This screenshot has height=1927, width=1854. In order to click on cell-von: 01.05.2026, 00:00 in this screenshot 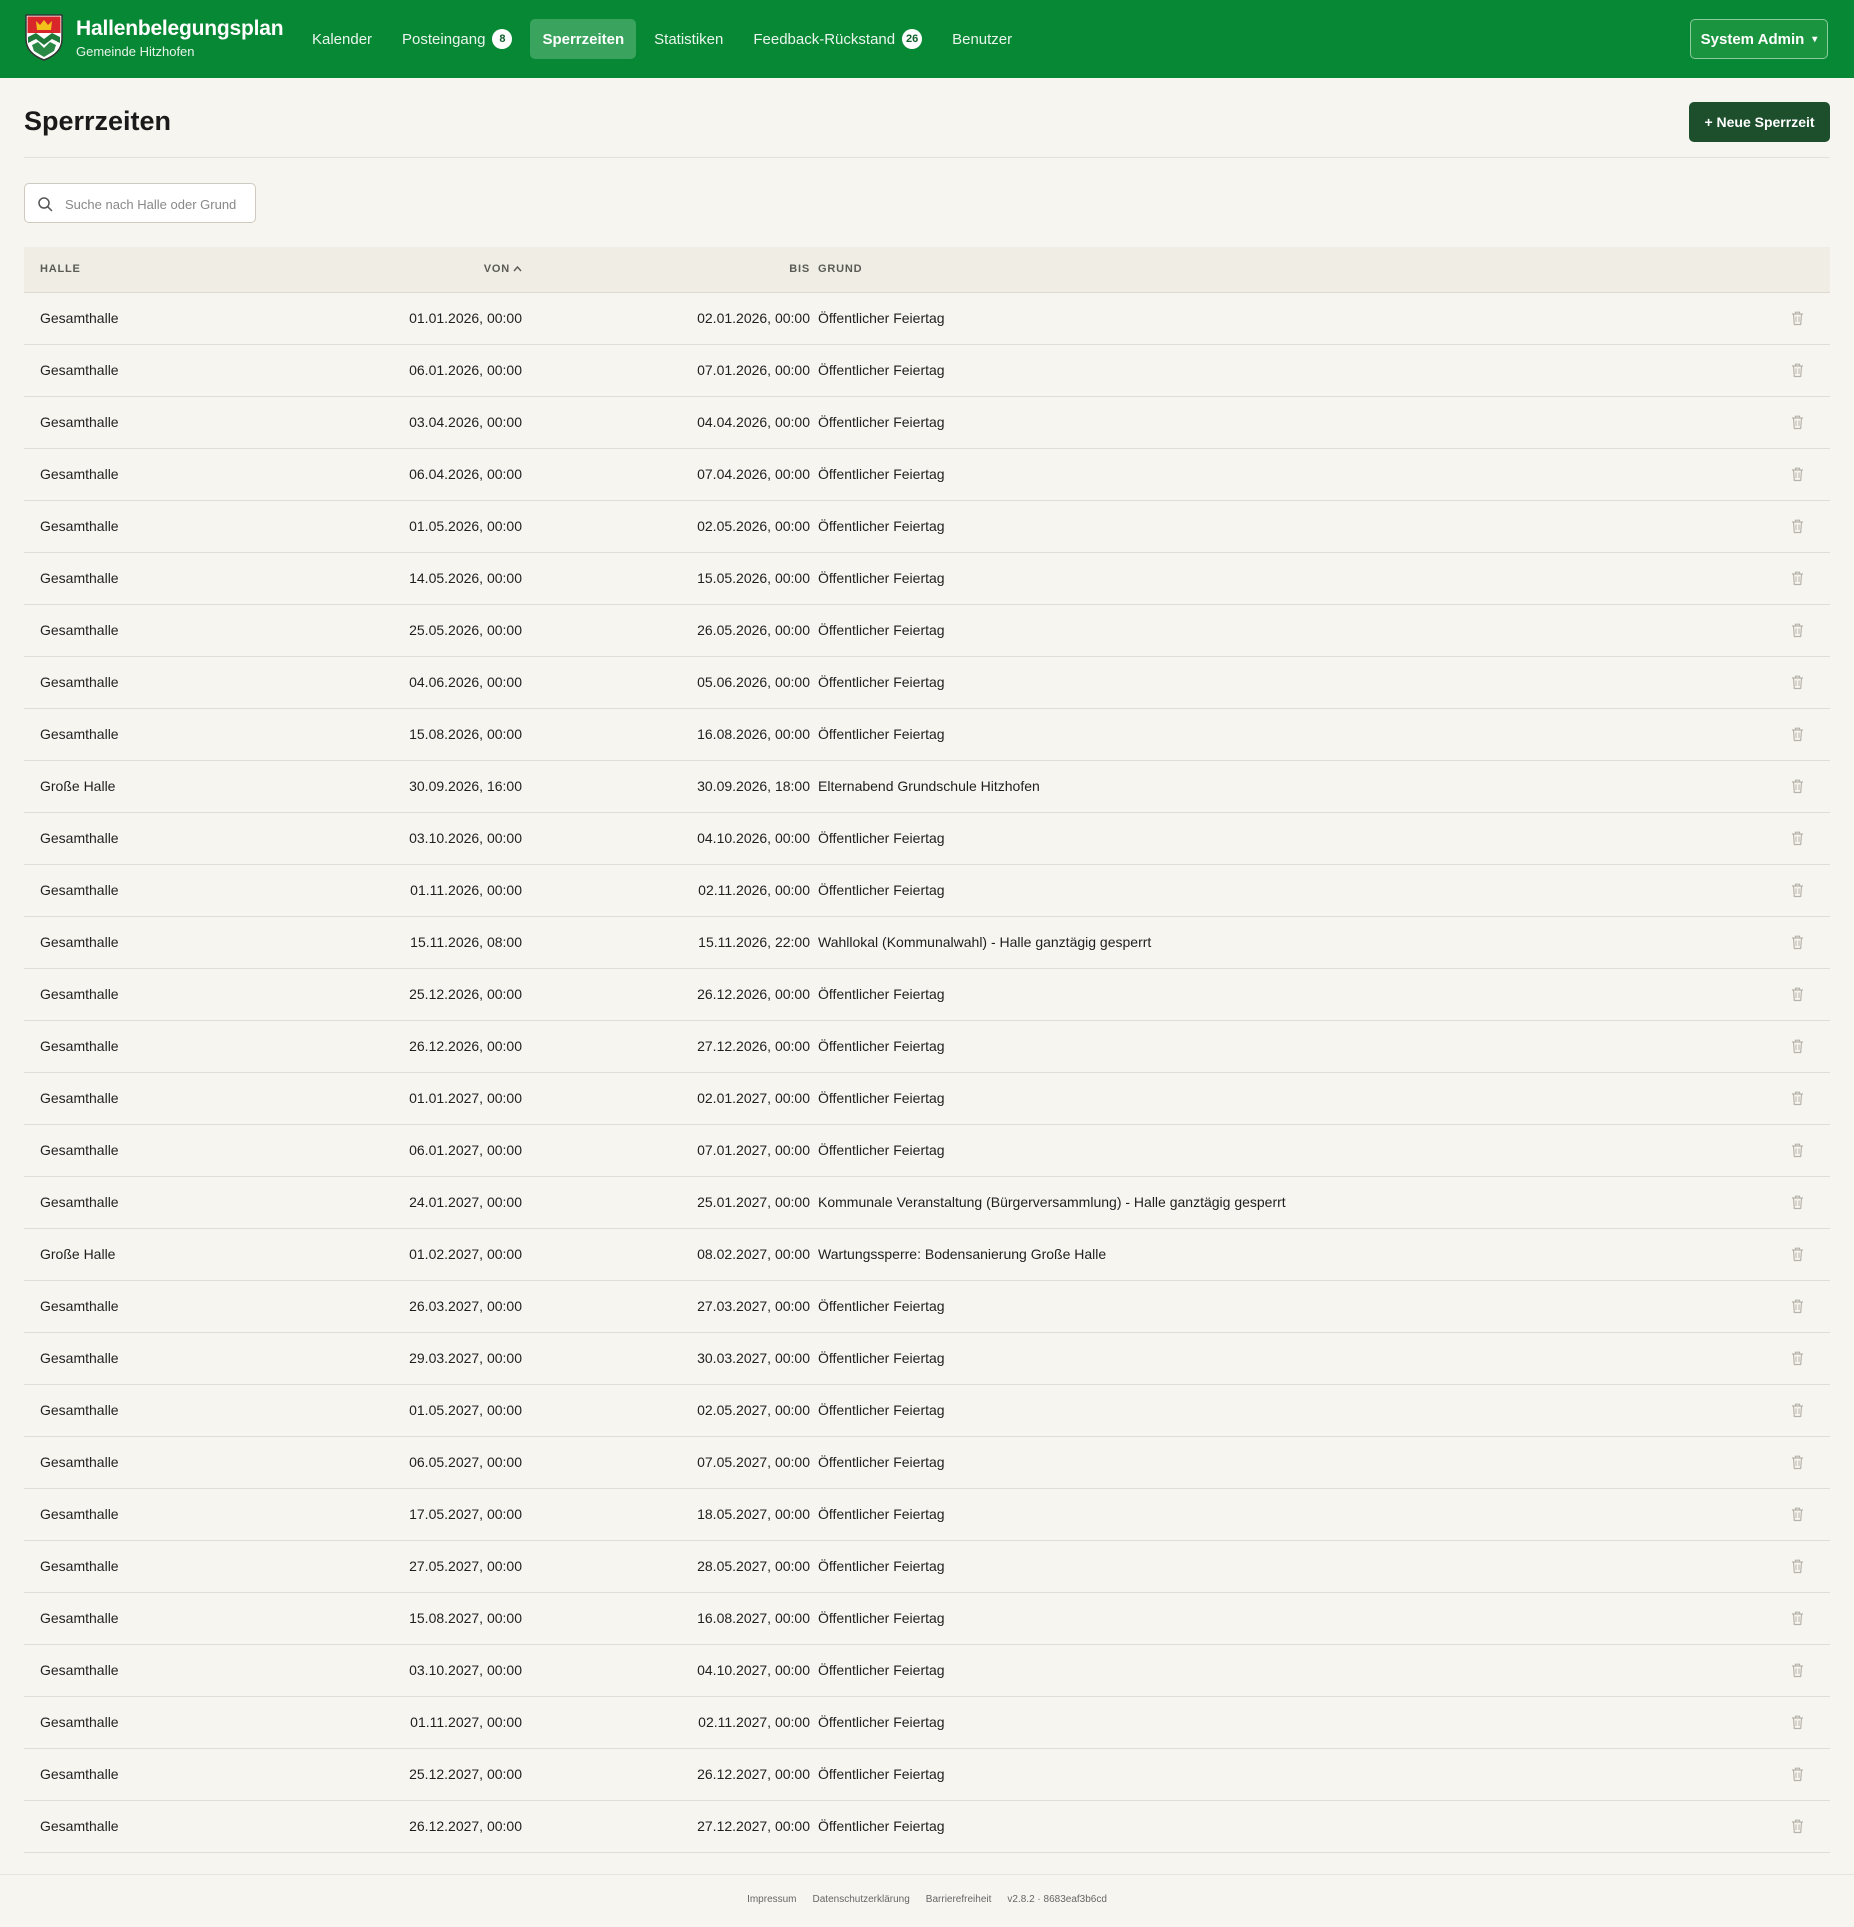, I will do `click(465, 526)`.